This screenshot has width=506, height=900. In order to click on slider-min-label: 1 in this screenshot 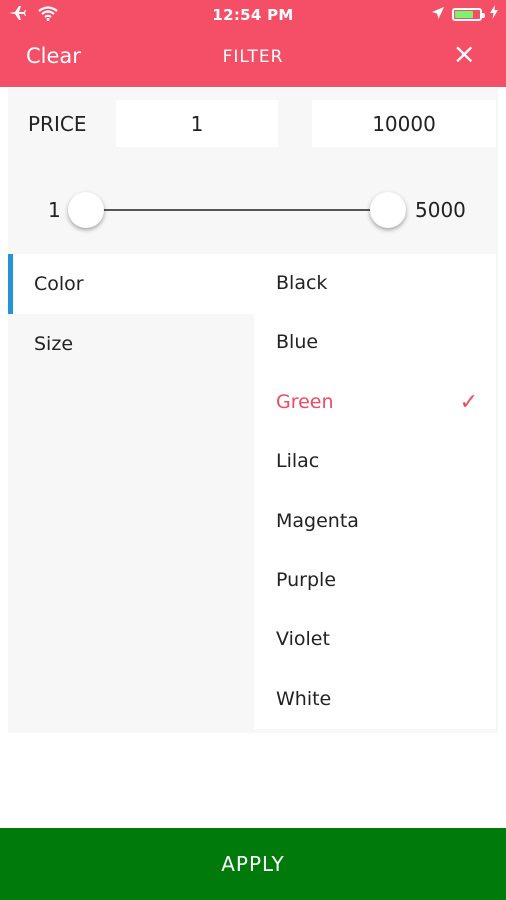, I will do `click(54, 210)`.